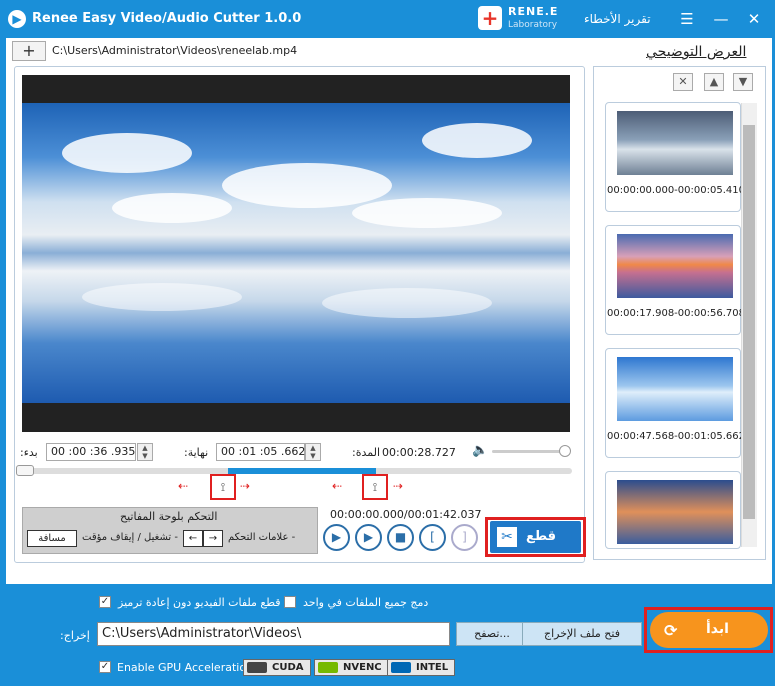  I want to click on keyboard-control-title: التحكم بلوحة المفاتيح, so click(169, 516).